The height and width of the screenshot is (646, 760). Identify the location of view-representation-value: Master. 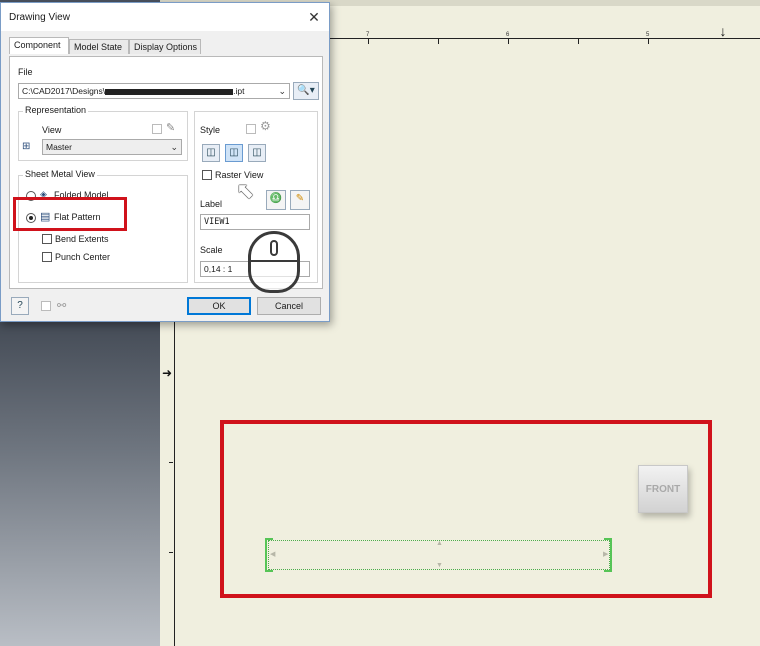
(59, 147).